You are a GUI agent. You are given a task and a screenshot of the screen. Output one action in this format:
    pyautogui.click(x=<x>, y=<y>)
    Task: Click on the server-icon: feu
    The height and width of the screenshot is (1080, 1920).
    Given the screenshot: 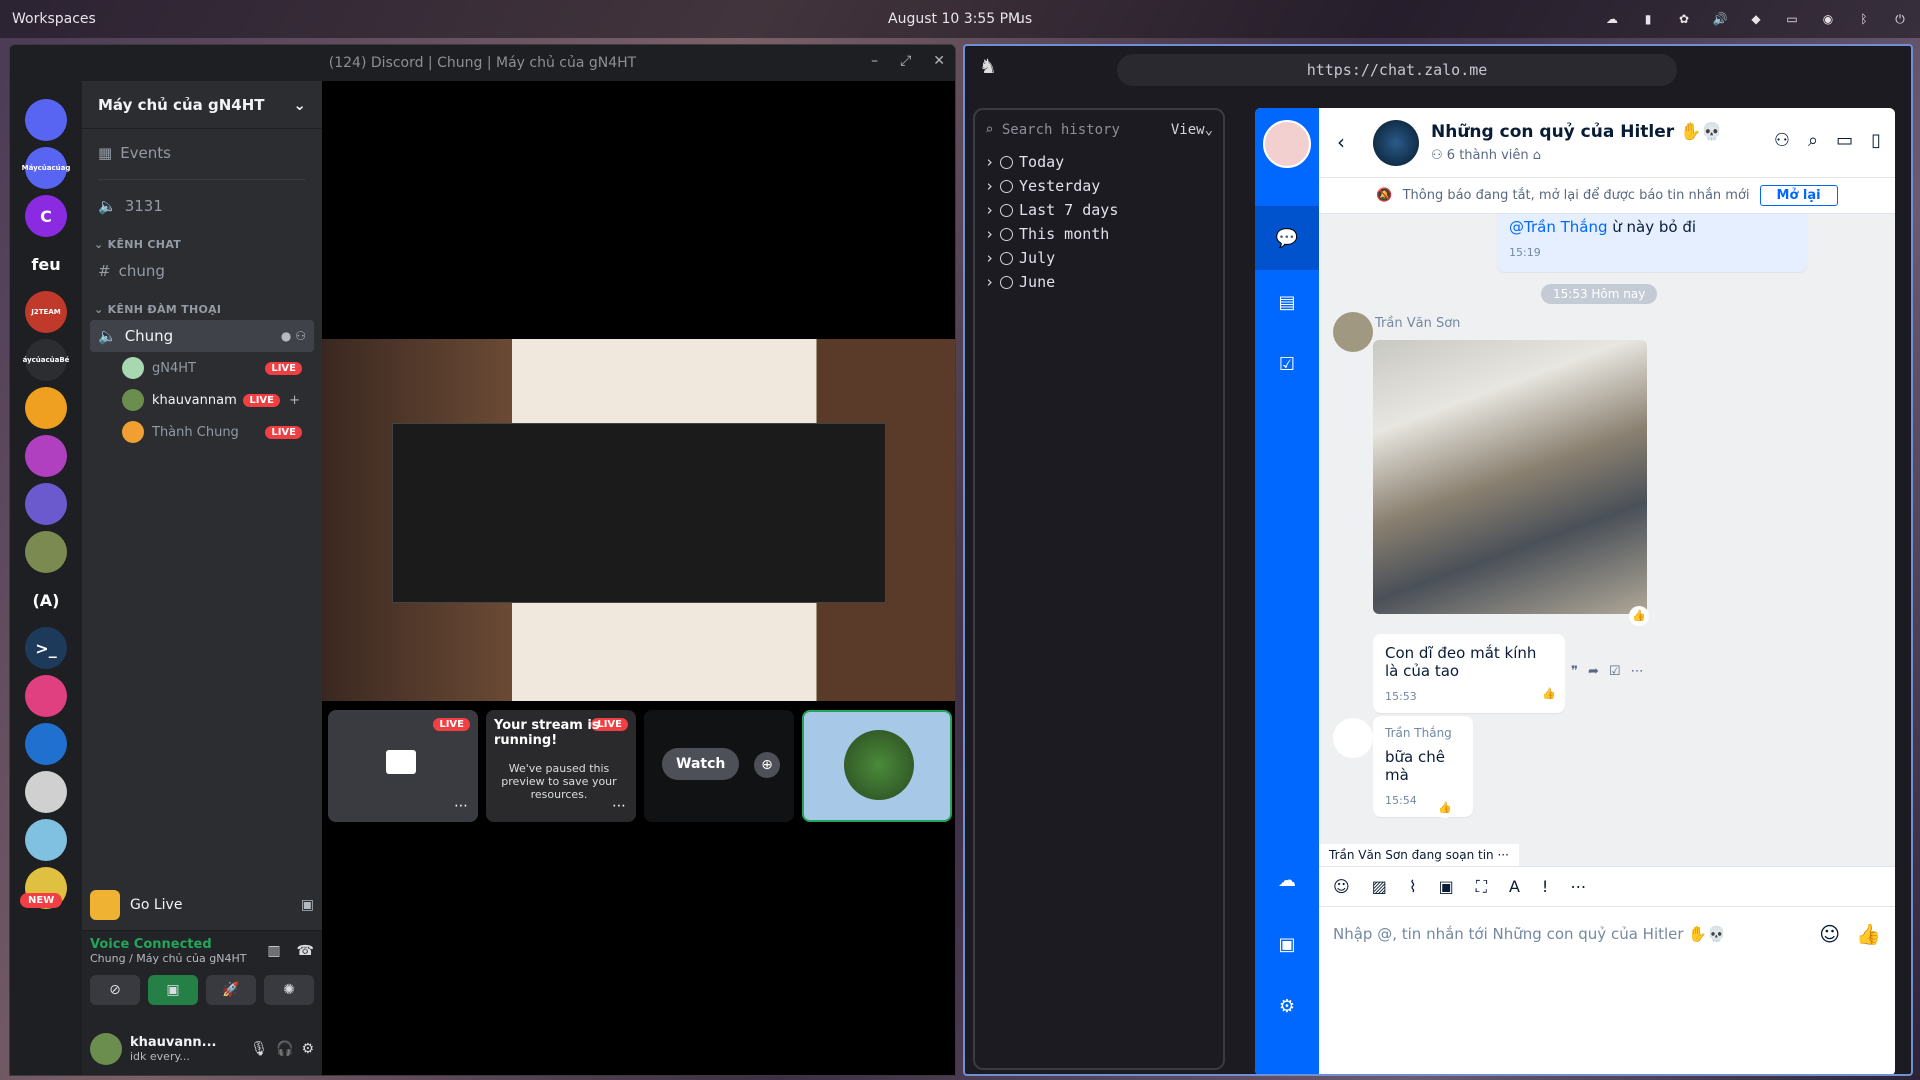 What is the action you would take?
    pyautogui.click(x=46, y=264)
    